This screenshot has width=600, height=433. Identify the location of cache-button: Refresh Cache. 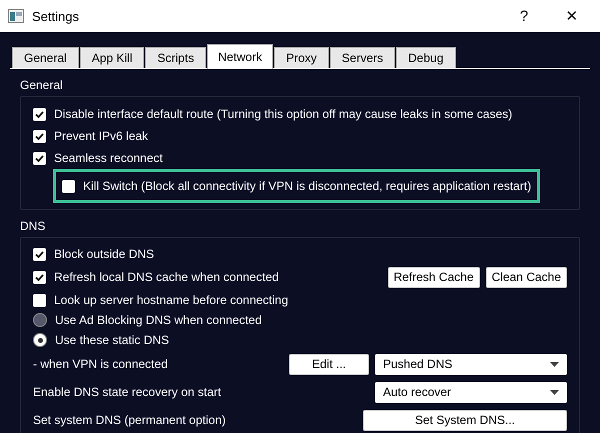
(434, 277).